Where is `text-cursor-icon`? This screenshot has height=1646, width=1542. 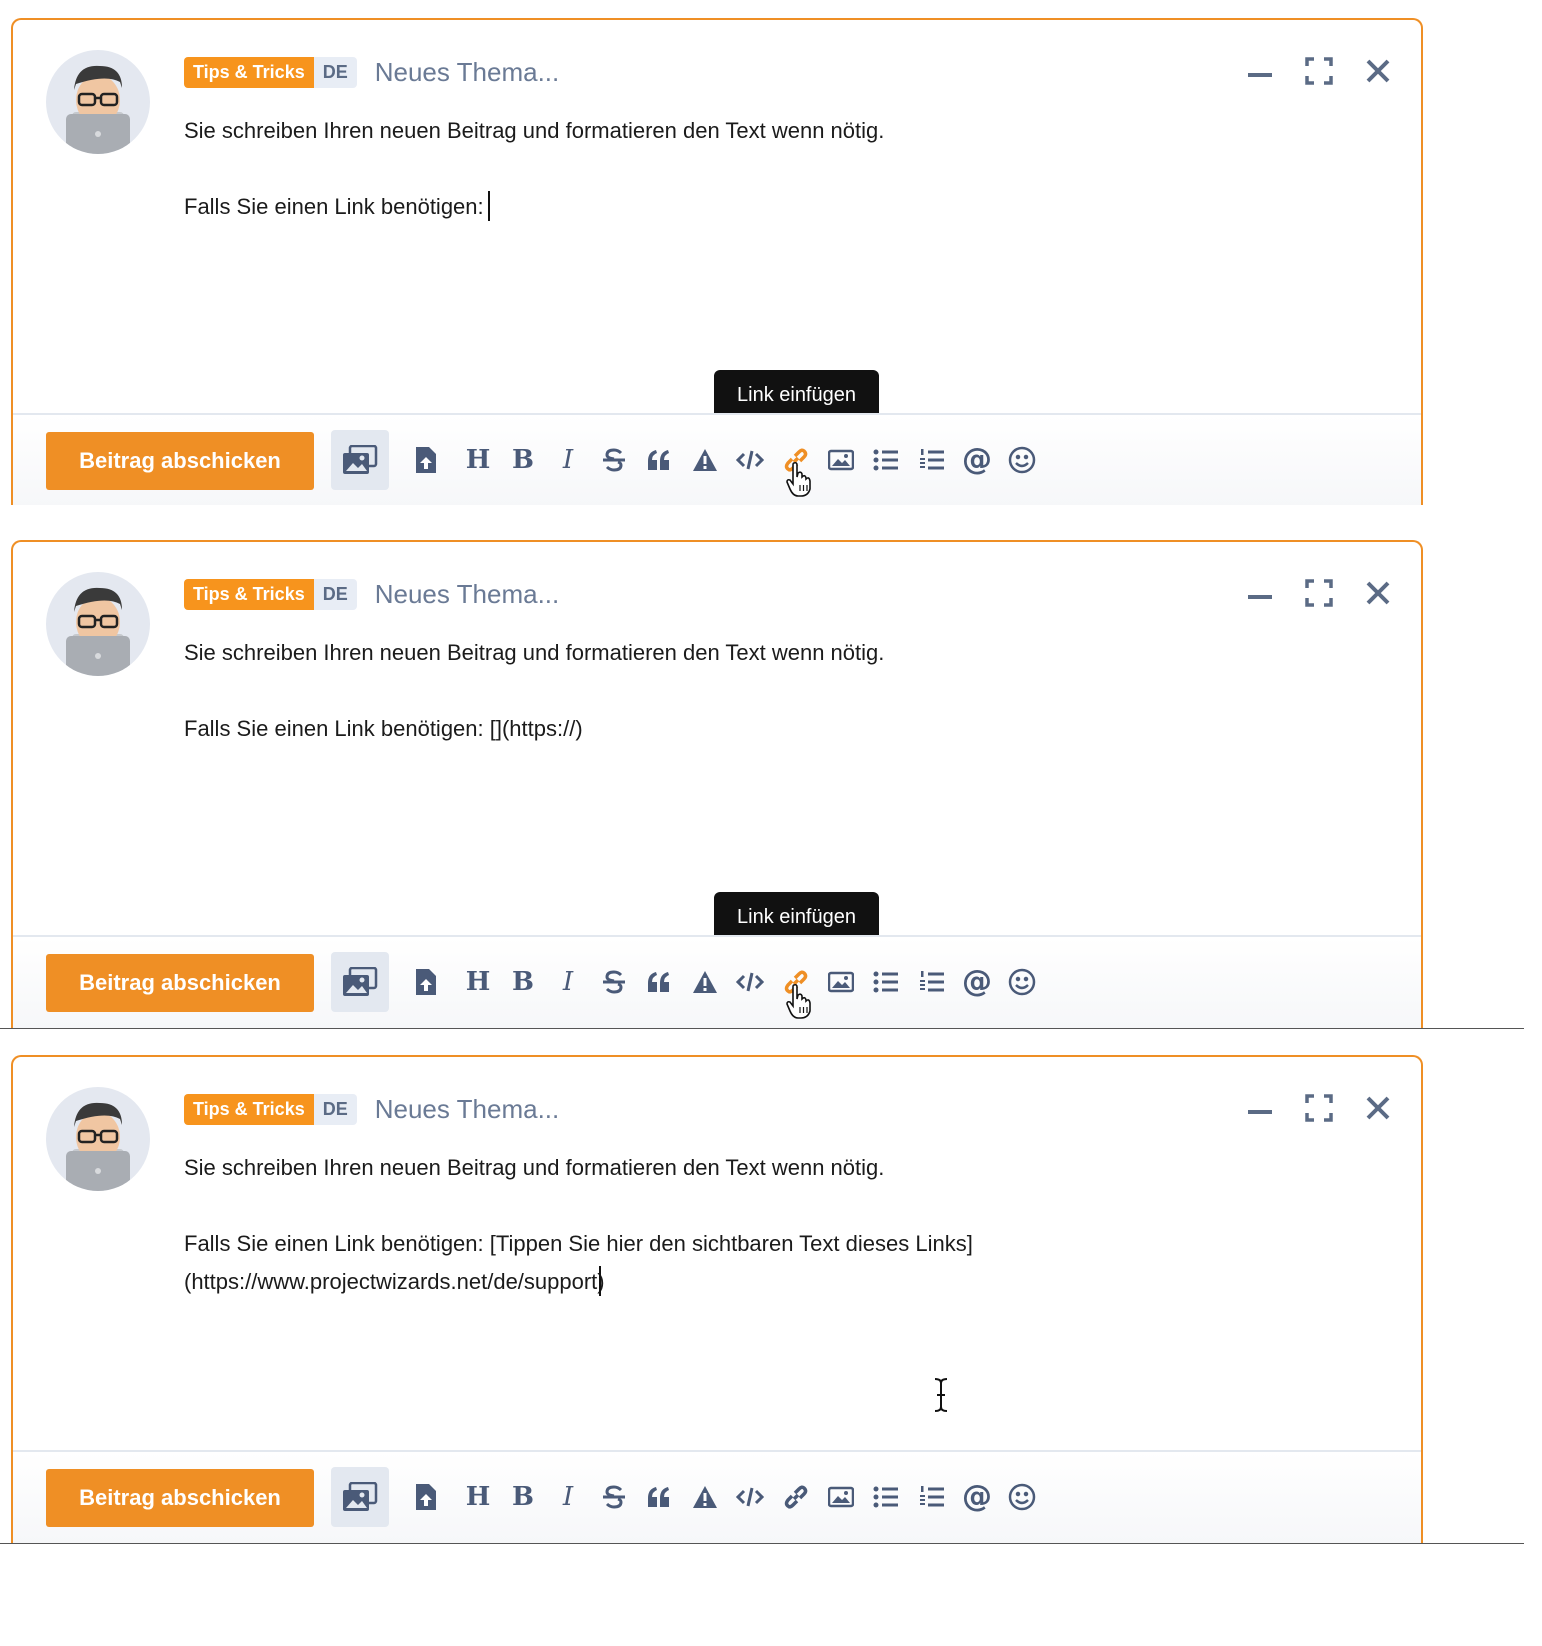 text-cursor-icon is located at coordinates (941, 1395).